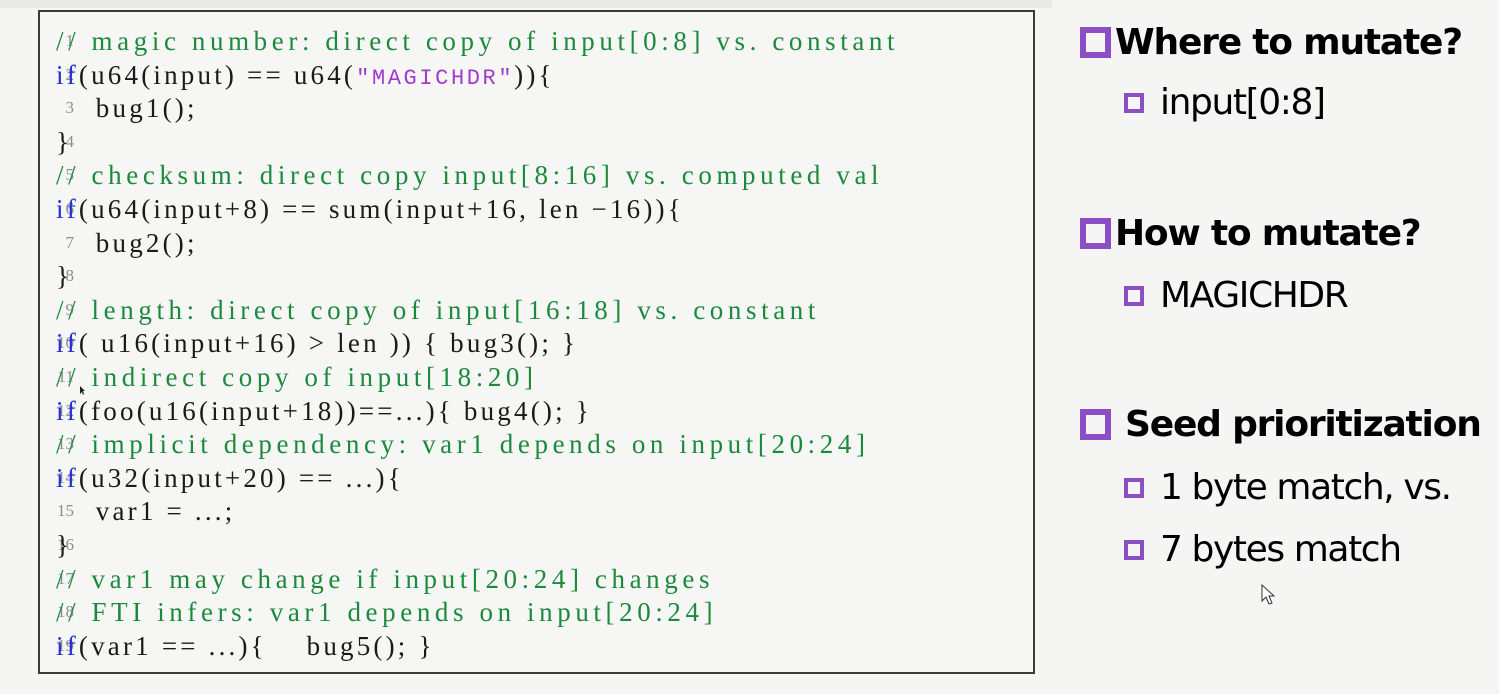  I want to click on bullet-item-text: MAGICHDR, so click(1254, 295).